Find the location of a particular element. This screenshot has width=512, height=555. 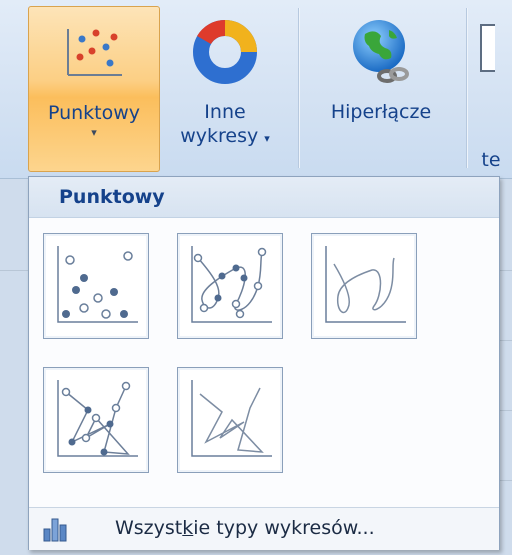

scatter-markers-only-thumb is located at coordinates (96, 286).